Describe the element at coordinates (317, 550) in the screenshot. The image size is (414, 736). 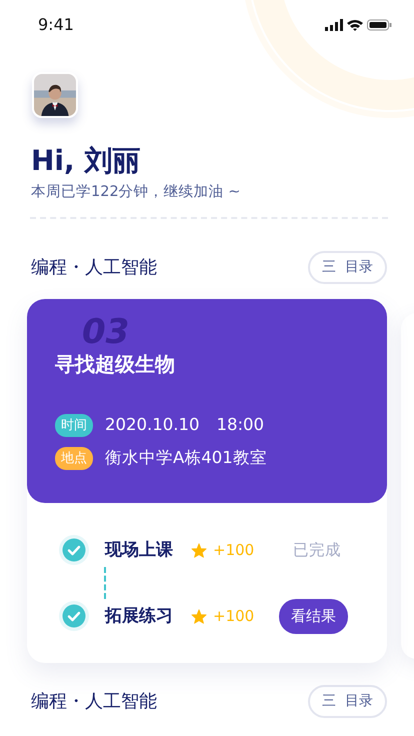
I see `task-status: 已完成` at that location.